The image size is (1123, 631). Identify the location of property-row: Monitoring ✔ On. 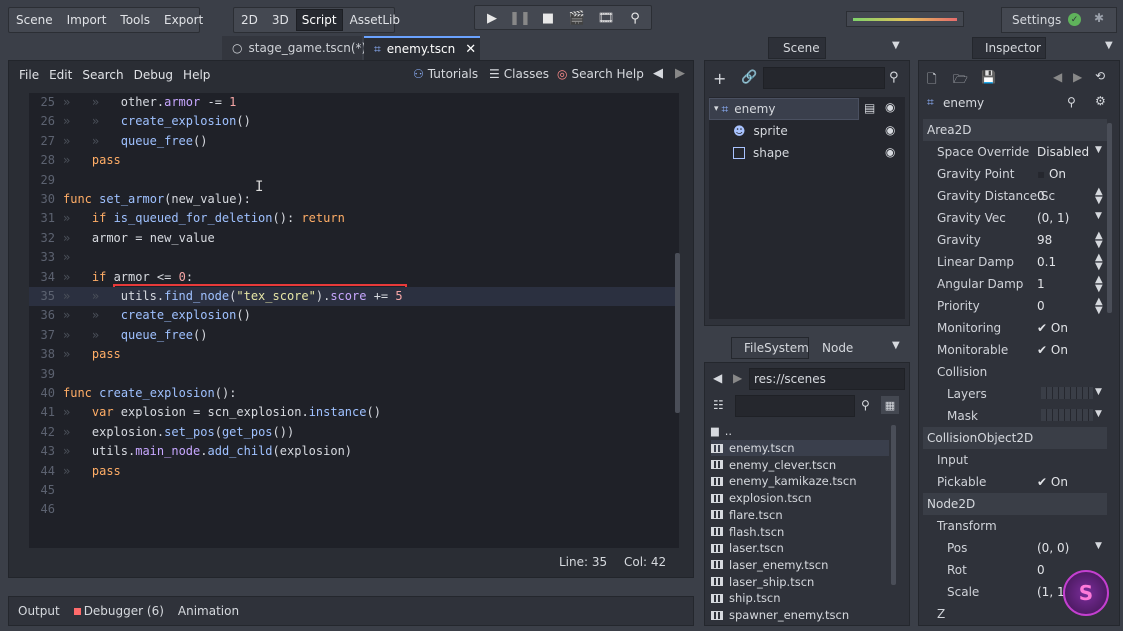
(1014, 328).